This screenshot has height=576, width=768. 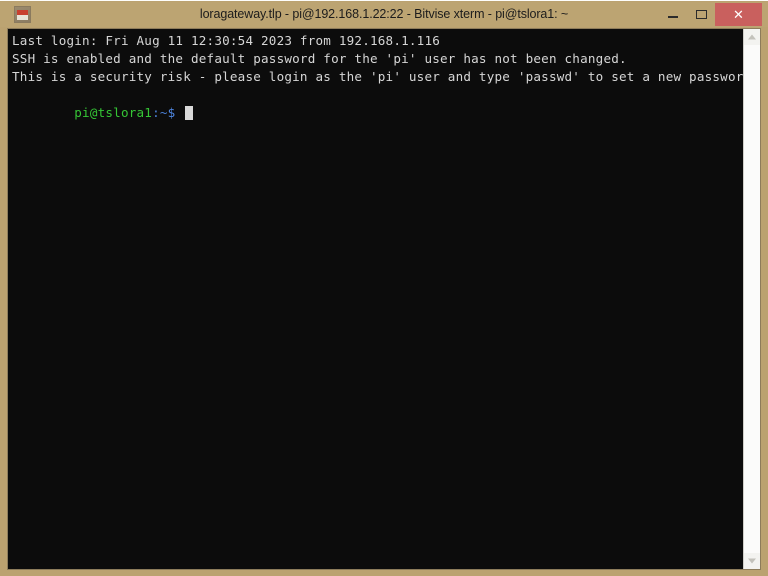 I want to click on window-controls: ✕, so click(x=710, y=14).